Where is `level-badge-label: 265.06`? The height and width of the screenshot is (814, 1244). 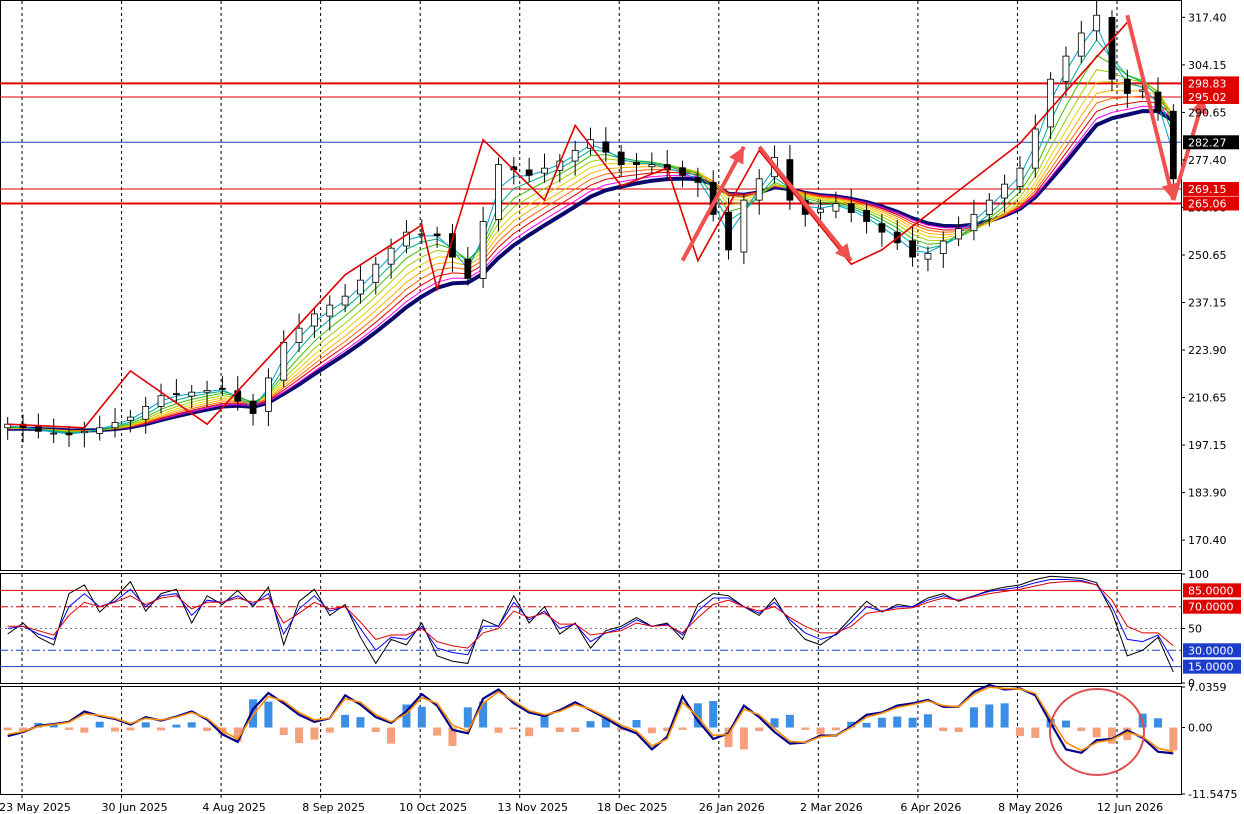
level-badge-label: 265.06 is located at coordinates (1207, 203).